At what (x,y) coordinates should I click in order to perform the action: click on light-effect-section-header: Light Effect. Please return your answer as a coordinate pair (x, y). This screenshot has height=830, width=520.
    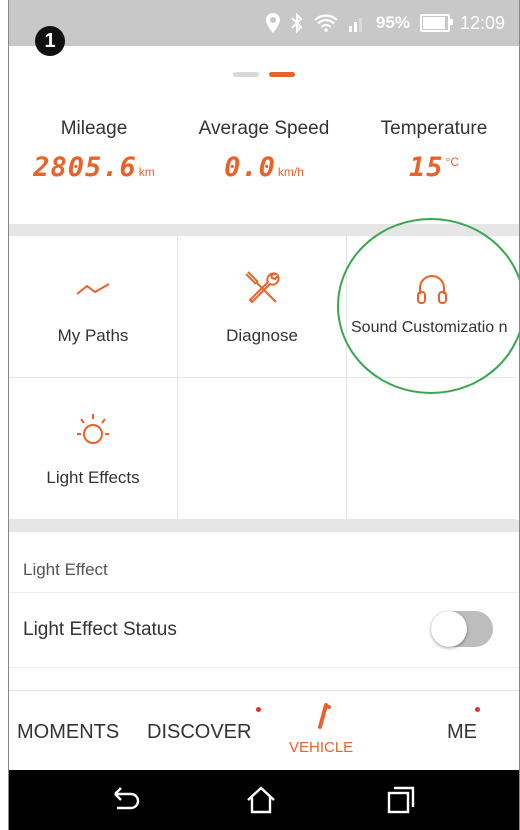
    Looking at the image, I should click on (264, 571).